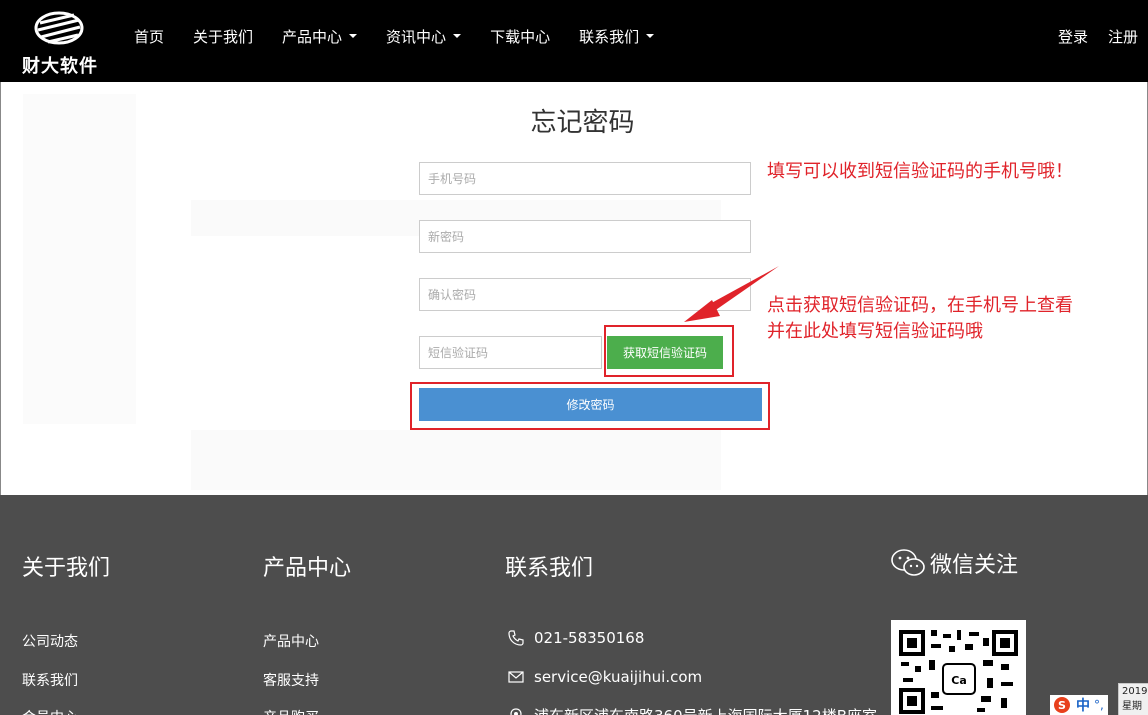  Describe the element at coordinates (959, 680) in the screenshot. I see `svg-text: Ca` at that location.